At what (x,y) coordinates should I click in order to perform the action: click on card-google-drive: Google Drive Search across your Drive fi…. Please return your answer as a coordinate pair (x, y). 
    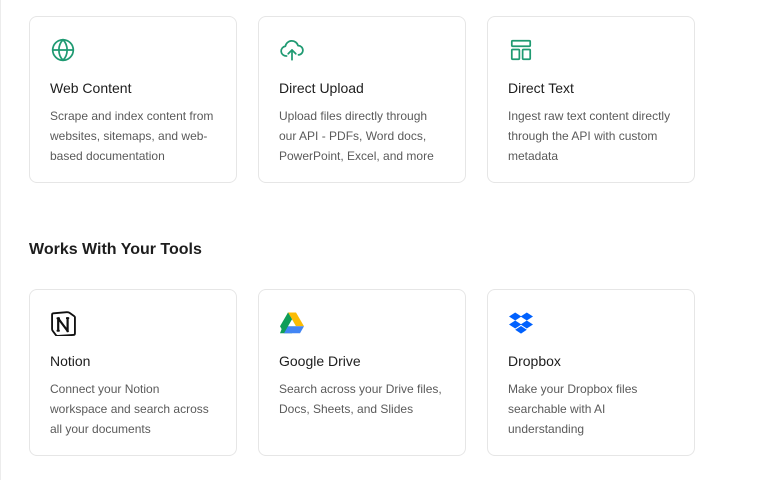
    Looking at the image, I should click on (362, 372).